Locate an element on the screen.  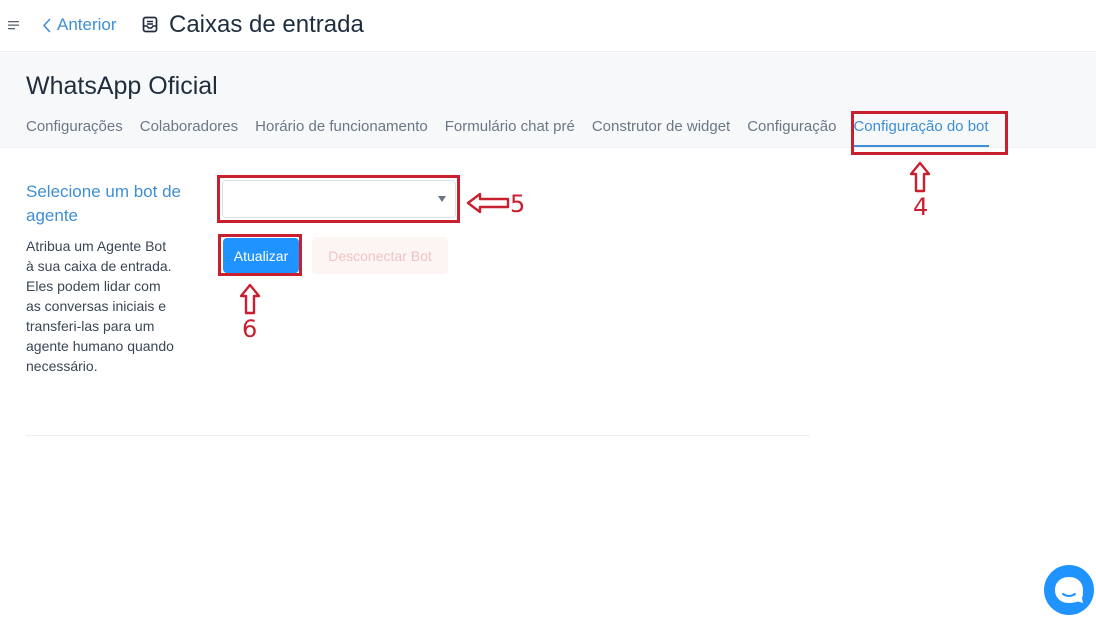
top-bar: Anterior Caixas de entrada is located at coordinates (548, 26).